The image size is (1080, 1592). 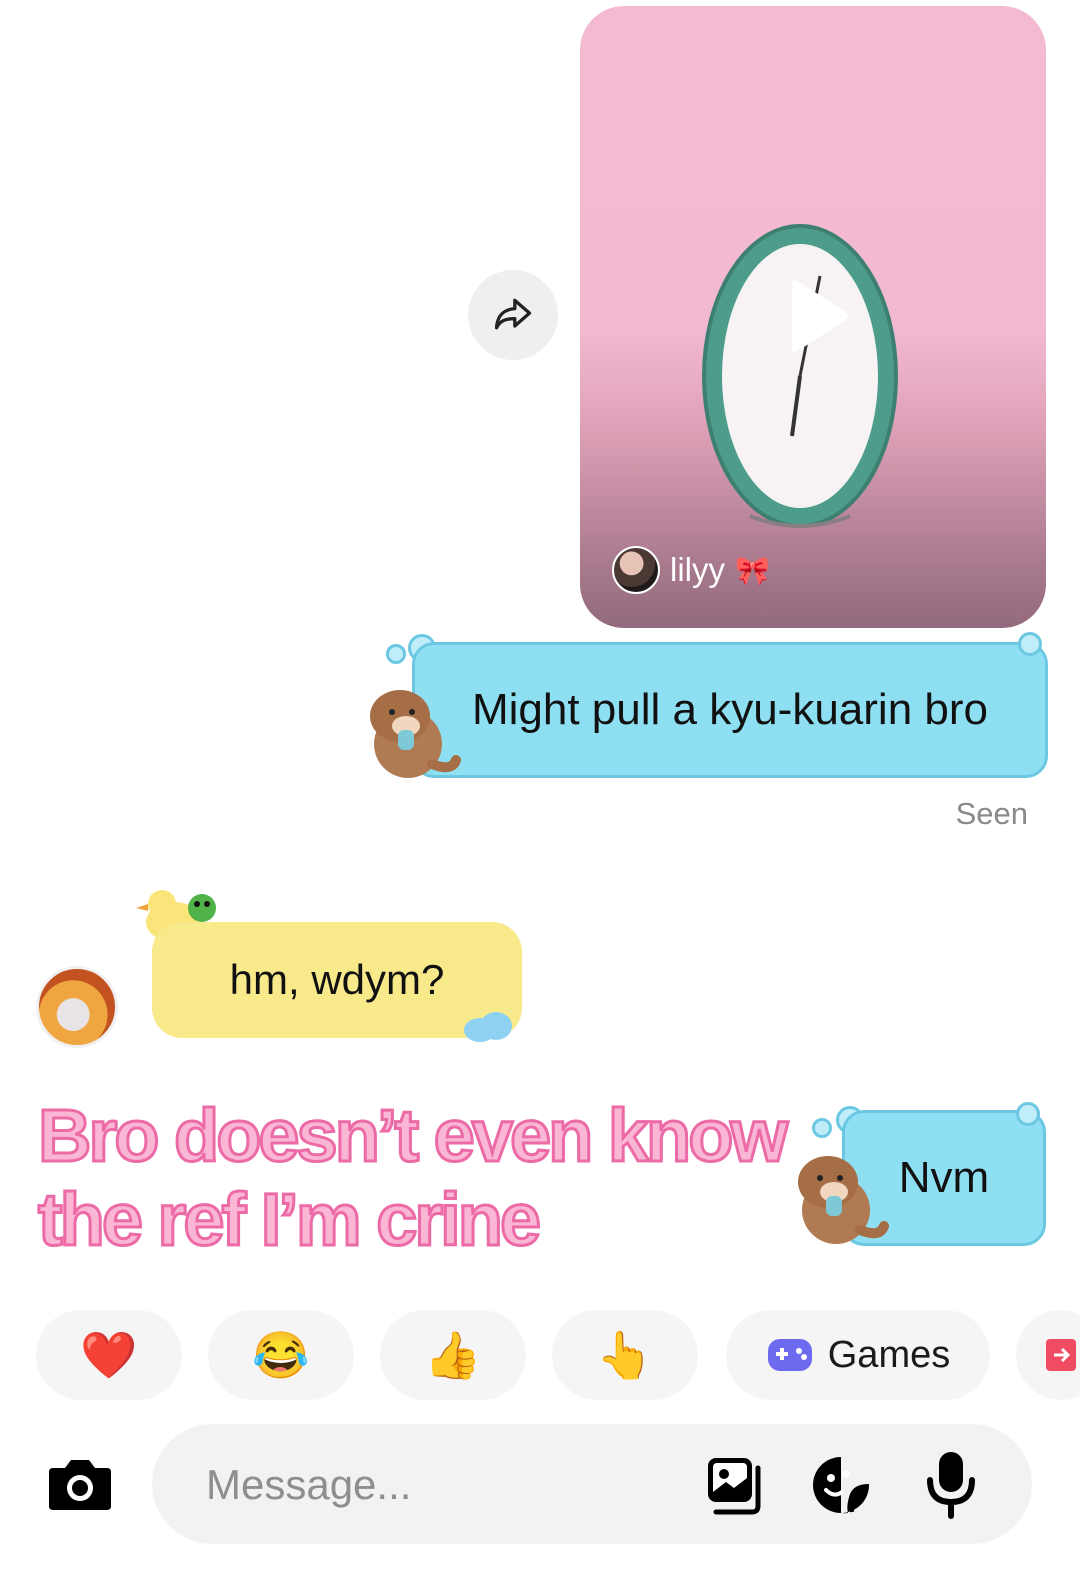 What do you see at coordinates (889, 1354) in the screenshot?
I see `games-label: Games` at bounding box center [889, 1354].